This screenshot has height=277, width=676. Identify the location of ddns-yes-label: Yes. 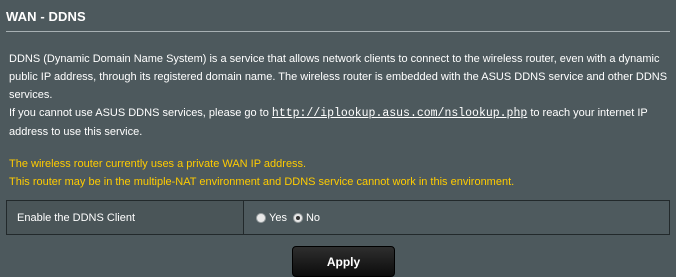
(278, 217).